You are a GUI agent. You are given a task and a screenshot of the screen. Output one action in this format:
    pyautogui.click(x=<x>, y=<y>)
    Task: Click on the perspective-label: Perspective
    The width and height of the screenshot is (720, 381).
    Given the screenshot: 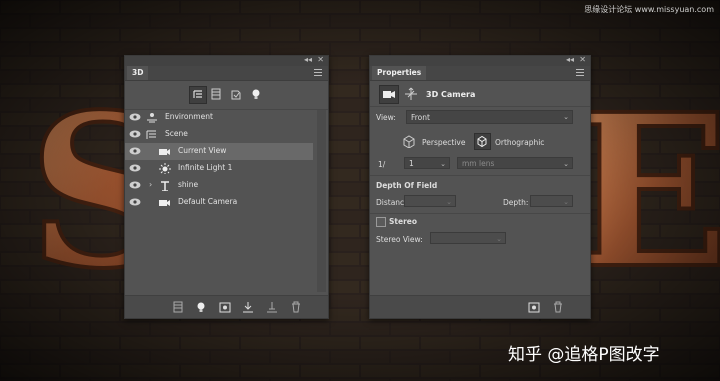 What is the action you would take?
    pyautogui.click(x=443, y=142)
    